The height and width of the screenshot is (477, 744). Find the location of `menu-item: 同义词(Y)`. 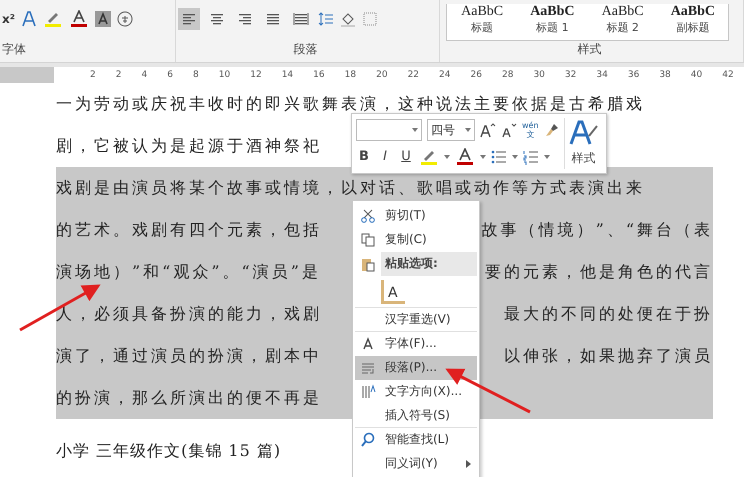

menu-item: 同义词(Y) is located at coordinates (416, 464).